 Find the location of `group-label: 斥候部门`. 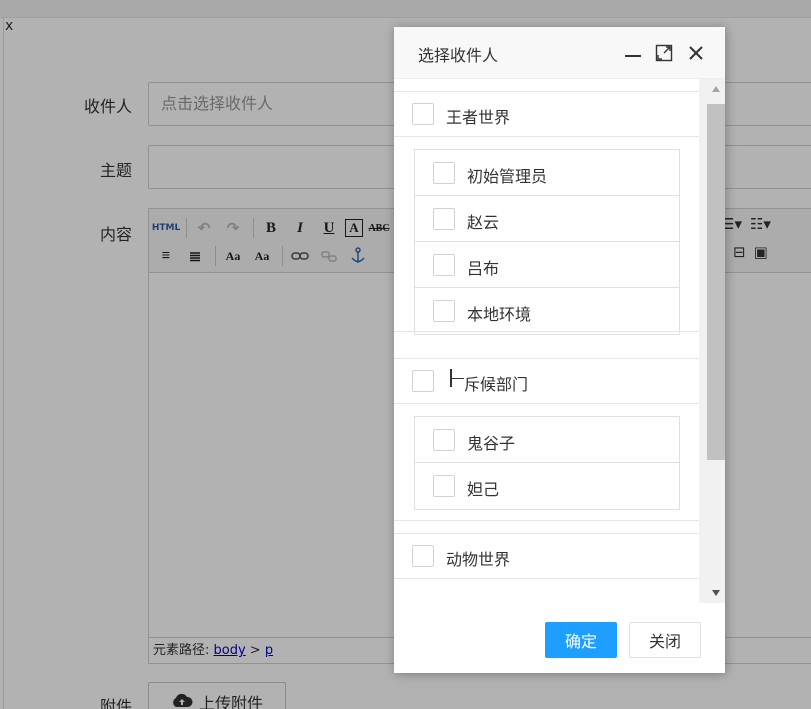

group-label: 斥候部门 is located at coordinates (496, 384).